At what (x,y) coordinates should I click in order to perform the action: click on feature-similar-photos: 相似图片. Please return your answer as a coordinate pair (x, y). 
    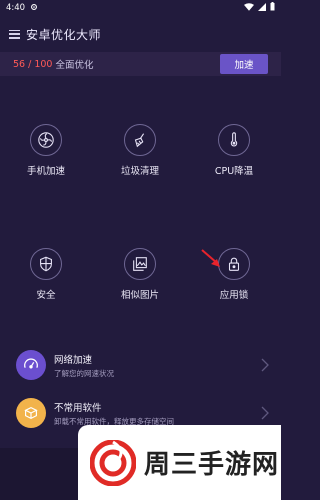
    Looking at the image, I should click on (140, 274).